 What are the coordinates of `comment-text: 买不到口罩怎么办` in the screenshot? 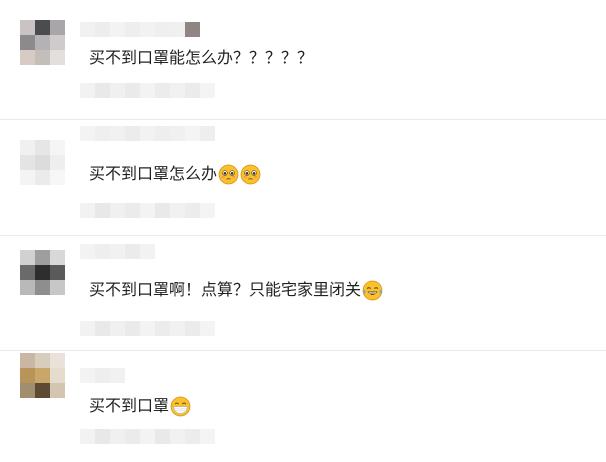 It's located at (175, 174).